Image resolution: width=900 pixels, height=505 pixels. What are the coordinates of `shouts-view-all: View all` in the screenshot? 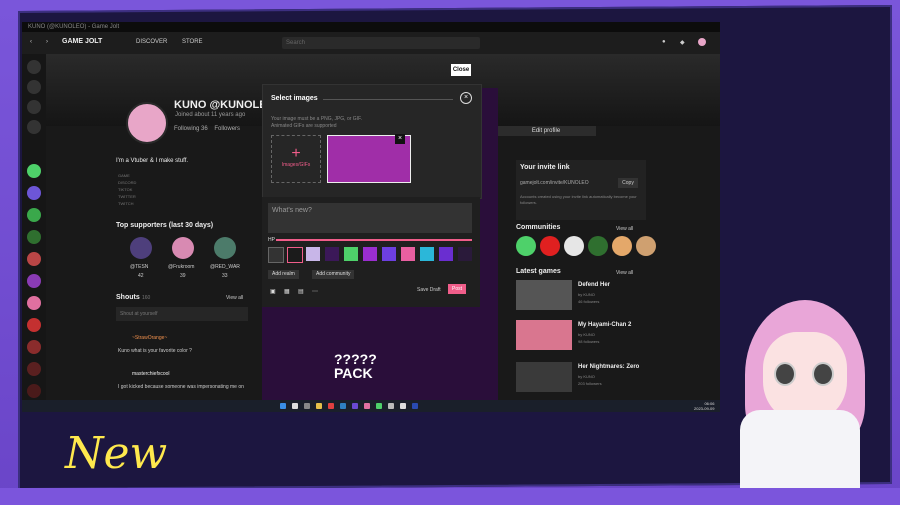 It's located at (234, 298).